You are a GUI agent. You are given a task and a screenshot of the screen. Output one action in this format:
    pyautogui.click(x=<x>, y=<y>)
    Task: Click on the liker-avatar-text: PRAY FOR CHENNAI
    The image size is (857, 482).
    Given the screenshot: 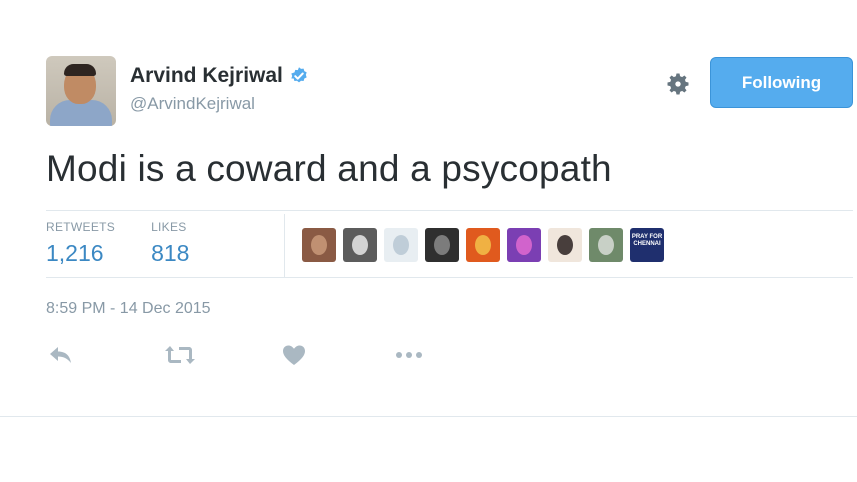 What is the action you would take?
    pyautogui.click(x=647, y=240)
    